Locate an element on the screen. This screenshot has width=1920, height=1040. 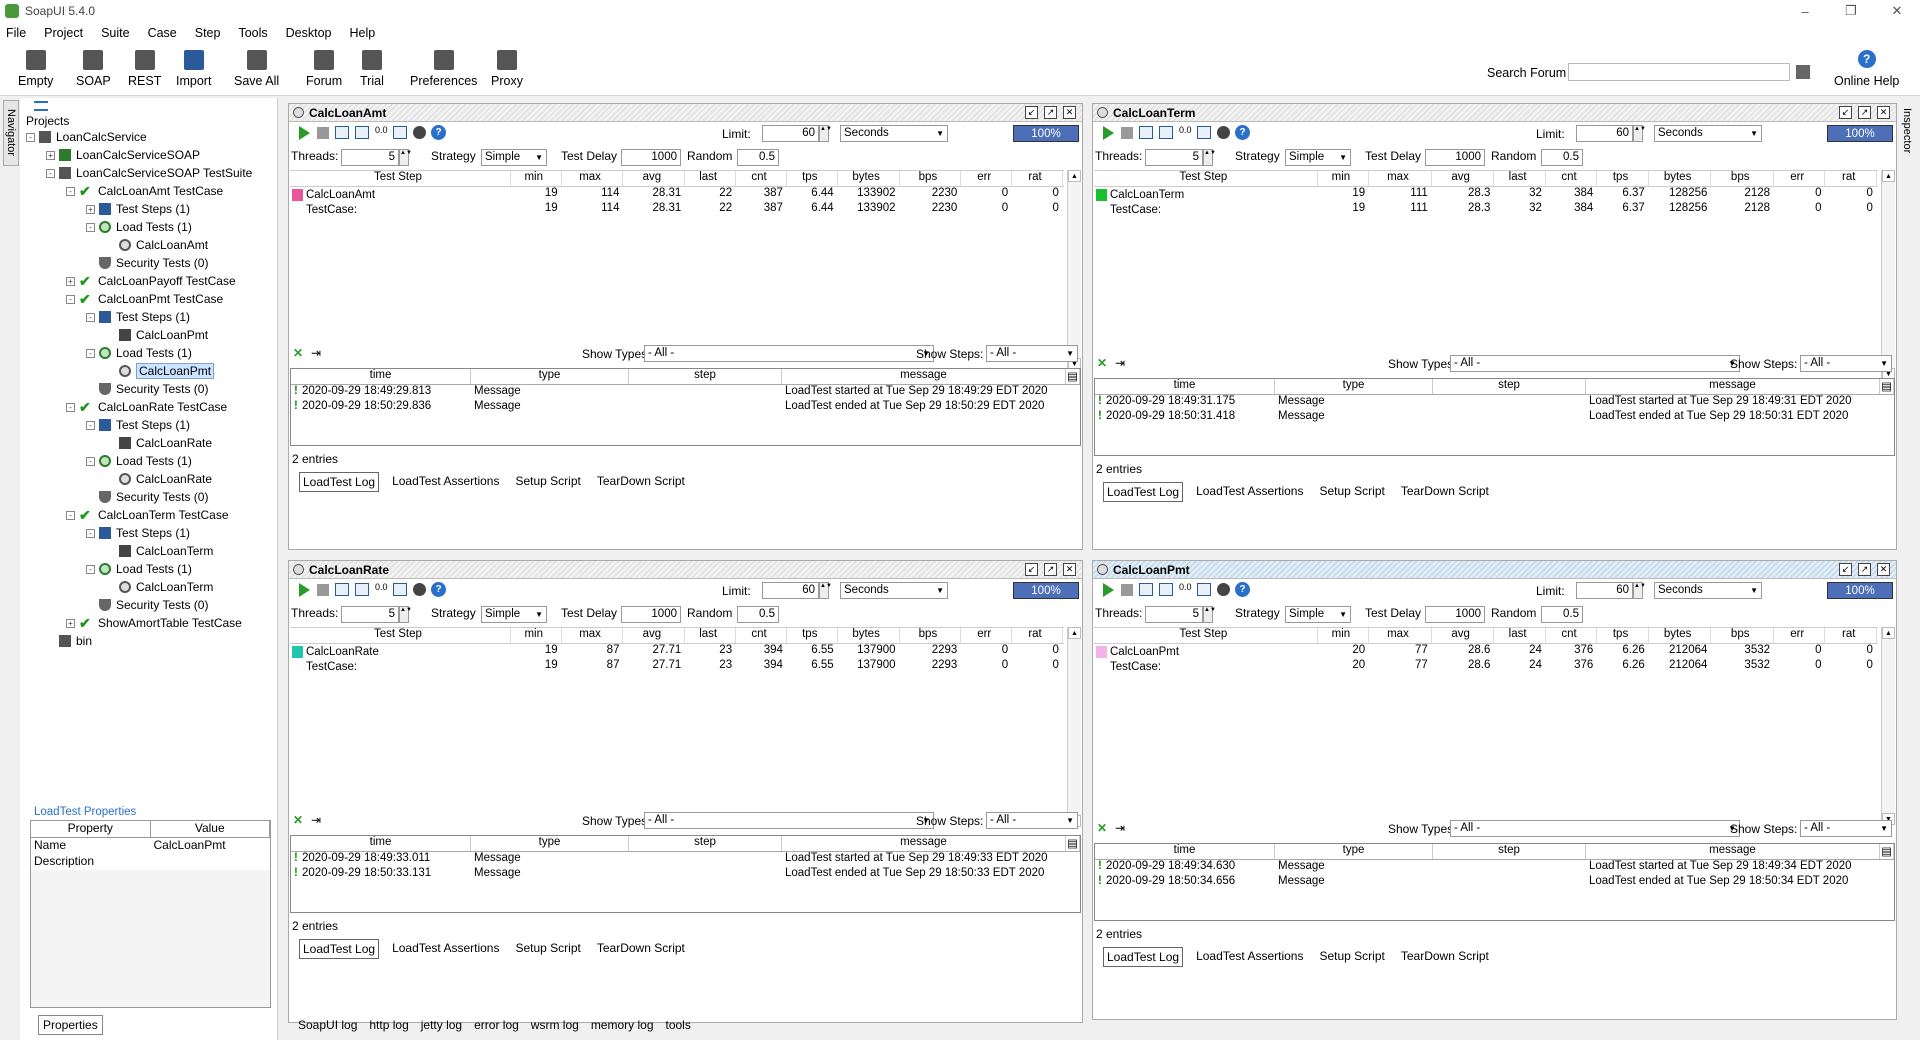
tree-item: CalcLoanRate is located at coordinates (159, 479).